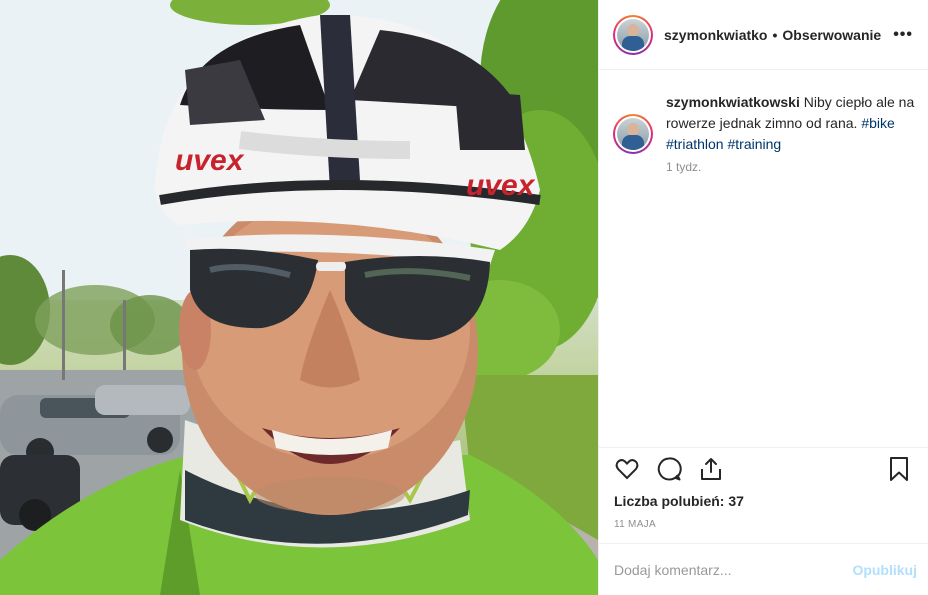 This screenshot has width=928, height=595. What do you see at coordinates (899, 469) in the screenshot?
I see `bookmark-icon` at bounding box center [899, 469].